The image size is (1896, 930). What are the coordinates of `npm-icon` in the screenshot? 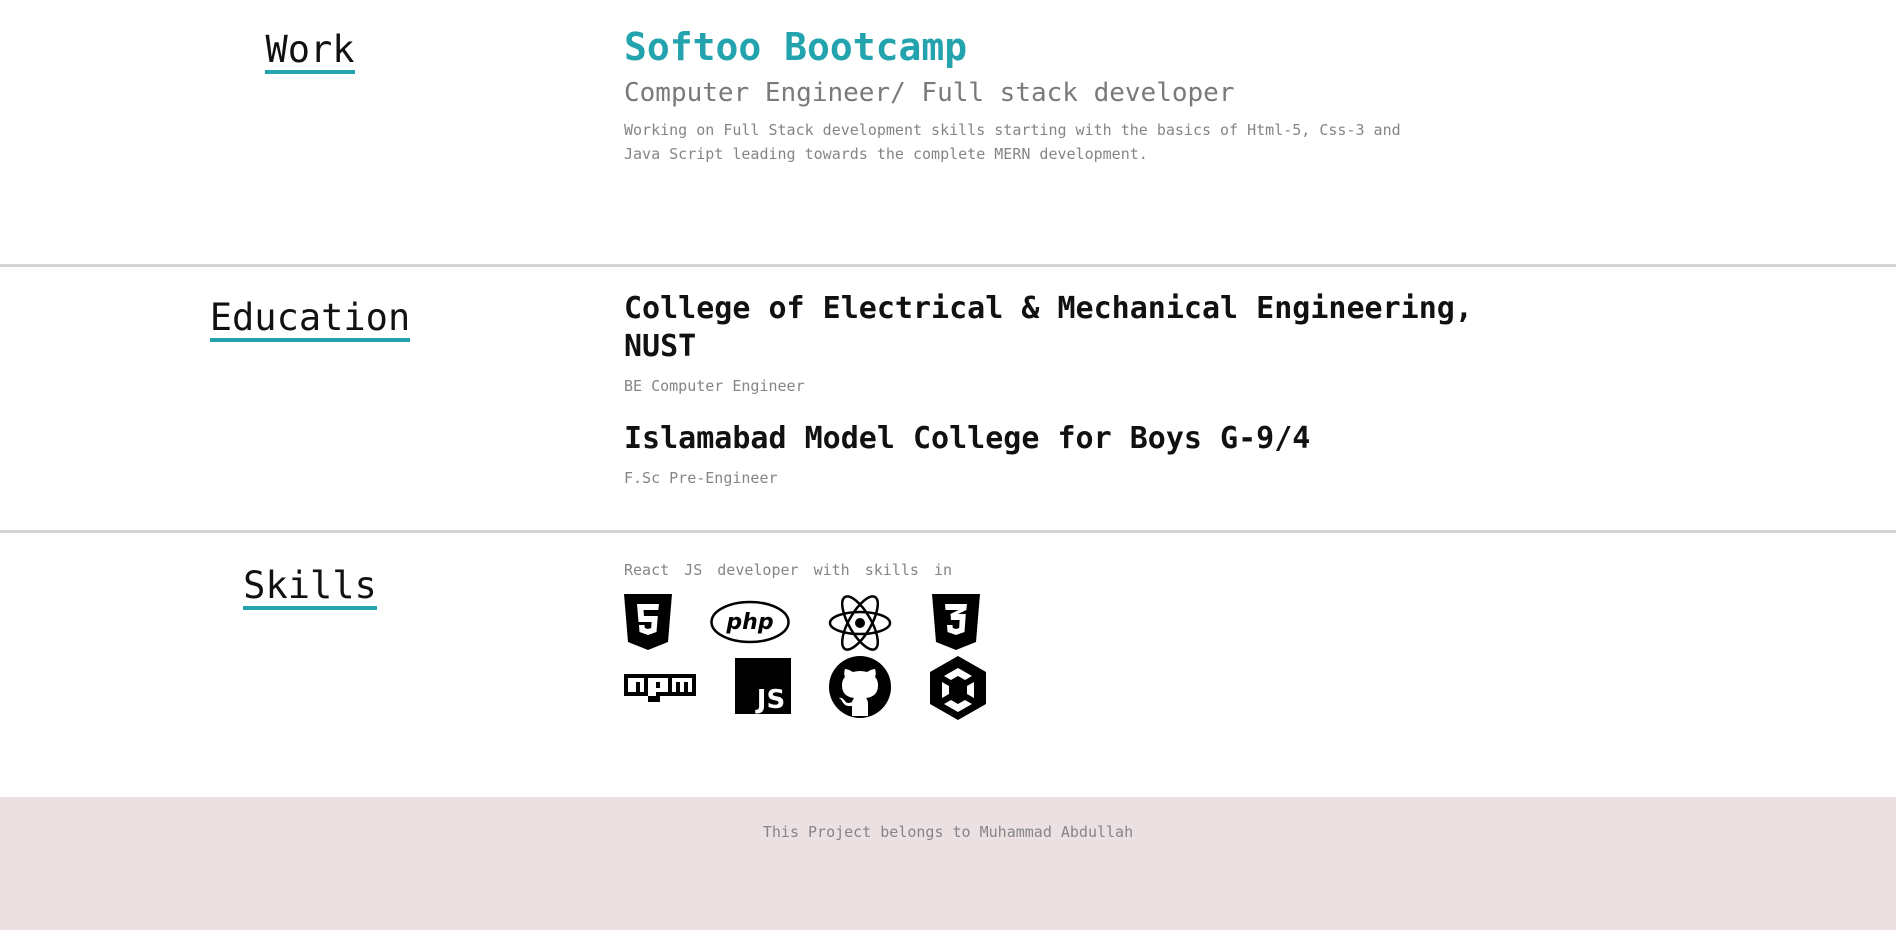 It's located at (660, 688).